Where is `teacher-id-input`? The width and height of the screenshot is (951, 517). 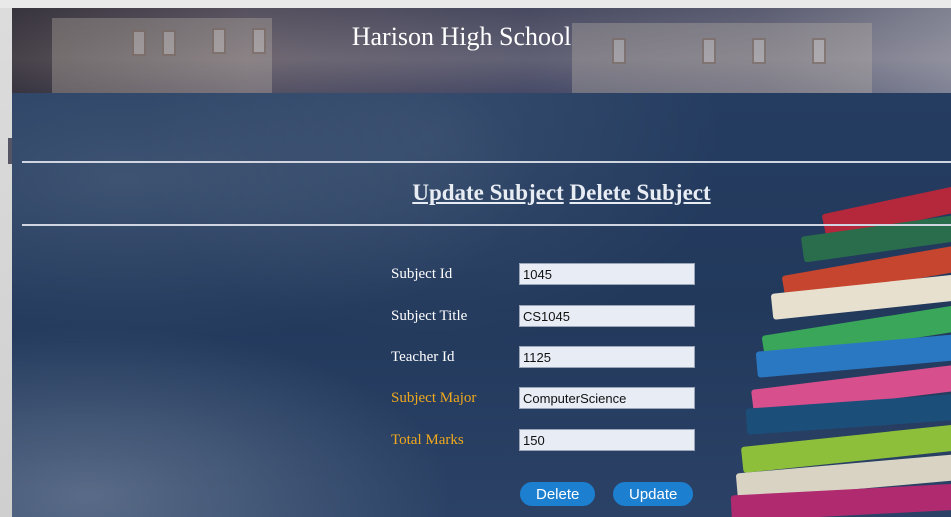
teacher-id-input is located at coordinates (607, 357).